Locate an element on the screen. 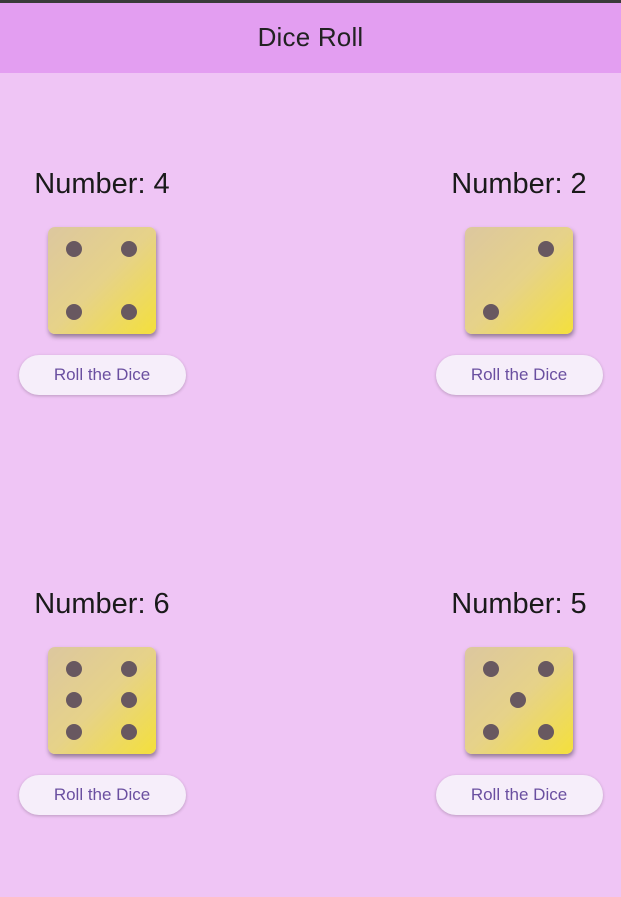 The image size is (621, 897). dice-number-label: Number: 2 is located at coordinates (519, 184).